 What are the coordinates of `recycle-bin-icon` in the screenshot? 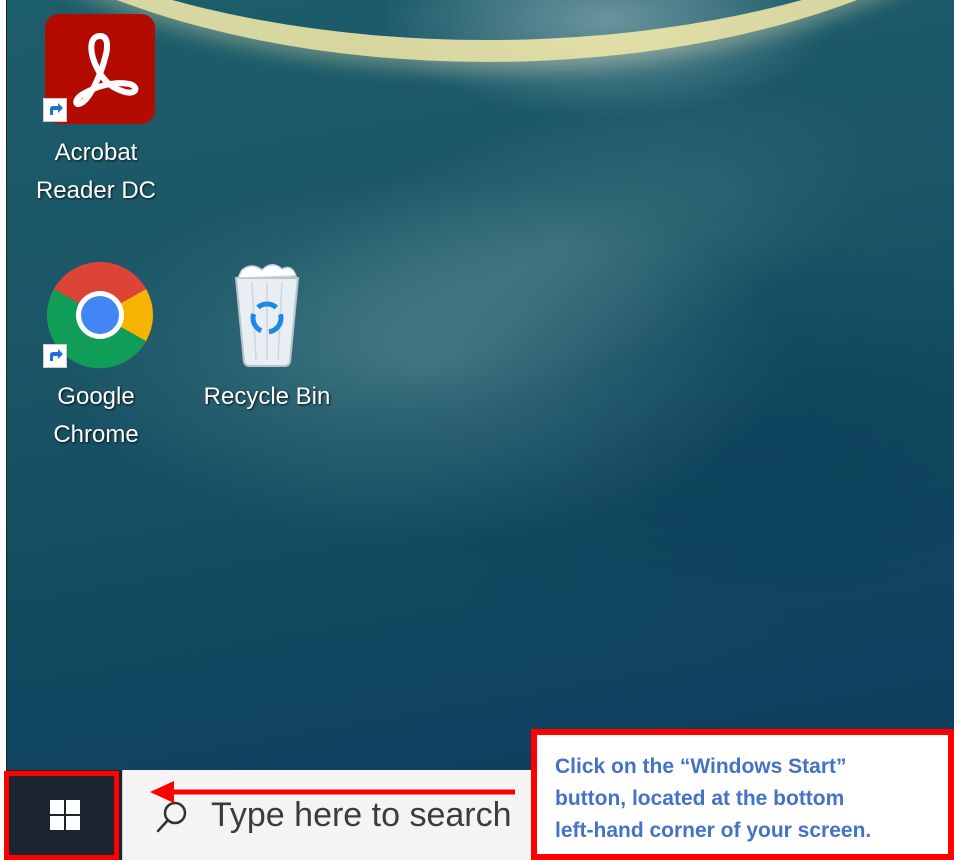 It's located at (267, 315).